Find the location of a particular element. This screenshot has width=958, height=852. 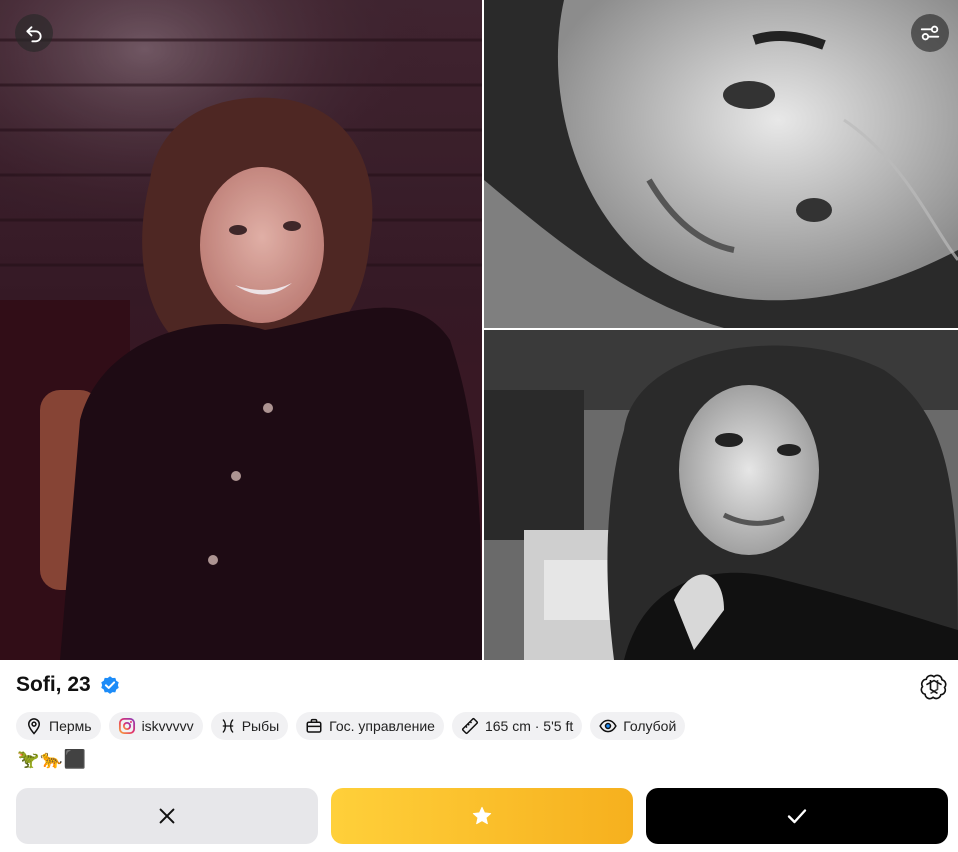

chip-height: 165 cm · 5'5 ft is located at coordinates (517, 726).